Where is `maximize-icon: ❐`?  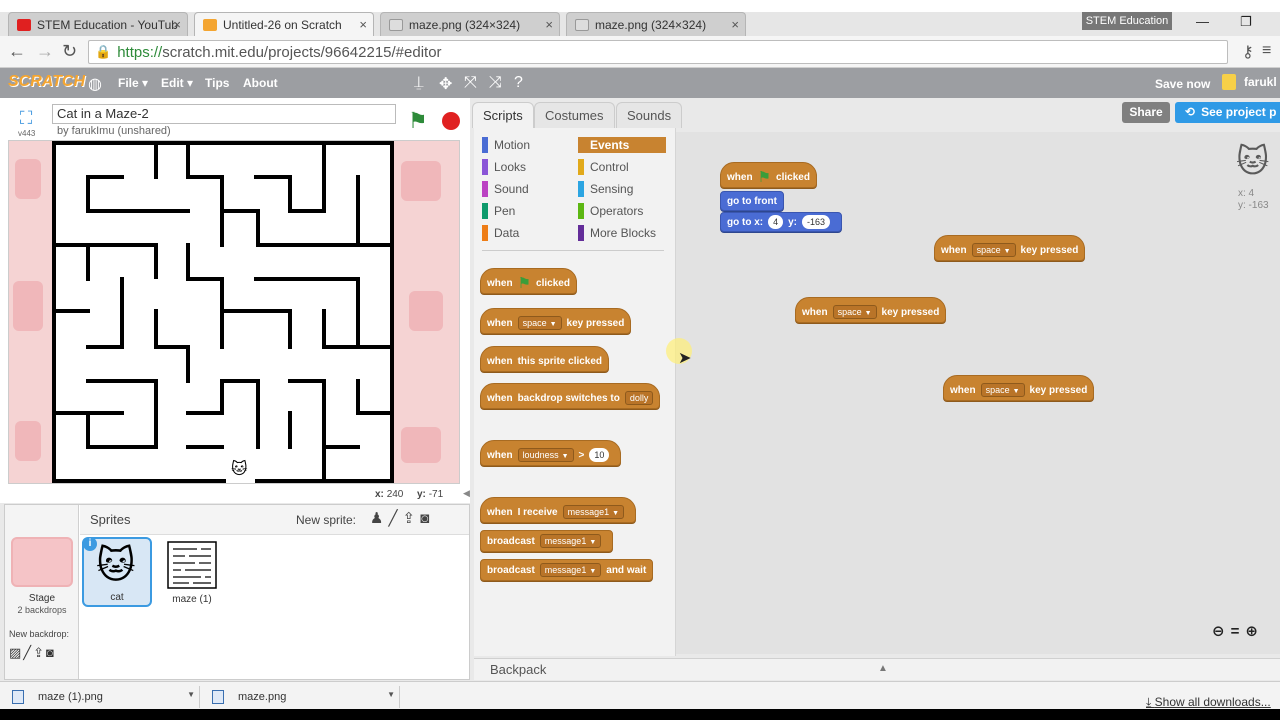
maximize-icon: ❐ is located at coordinates (1246, 22).